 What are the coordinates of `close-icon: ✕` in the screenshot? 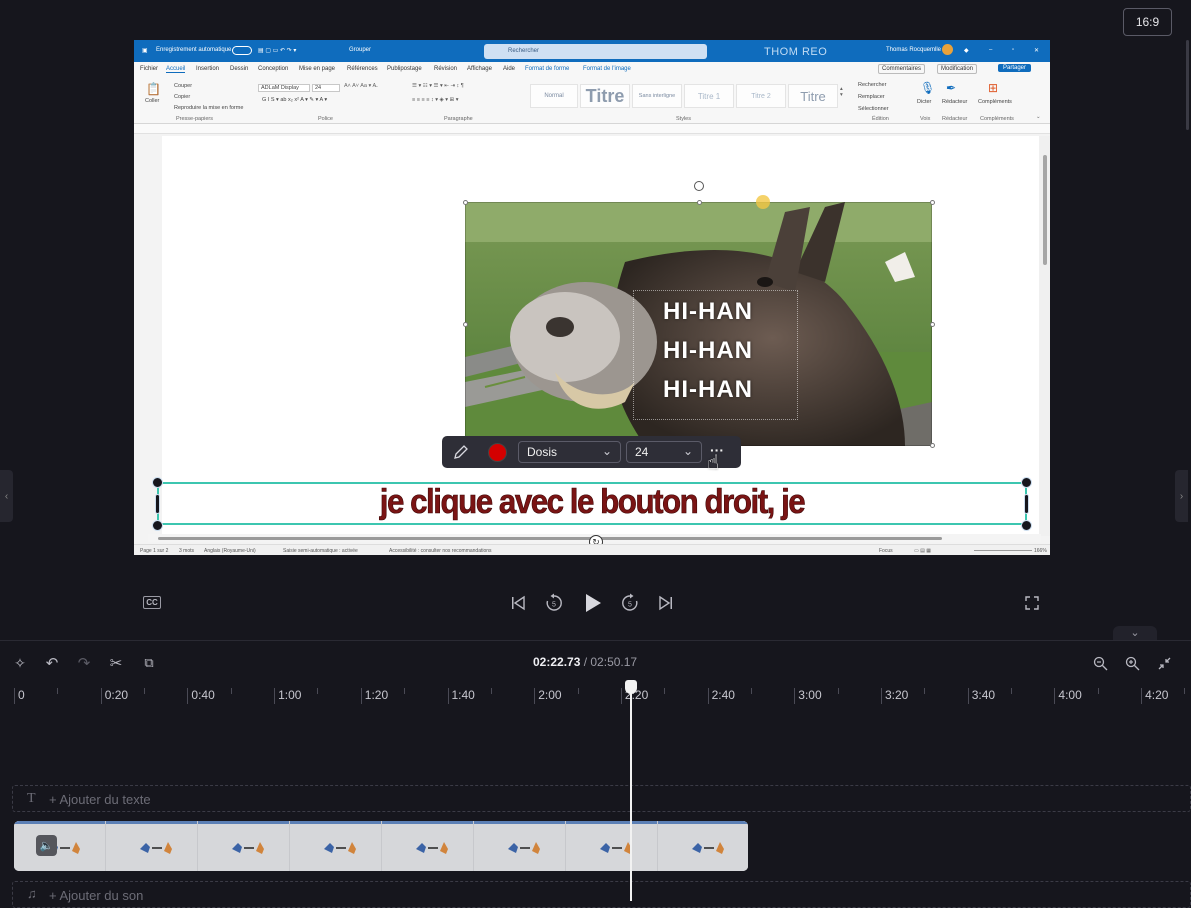 It's located at (1036, 50).